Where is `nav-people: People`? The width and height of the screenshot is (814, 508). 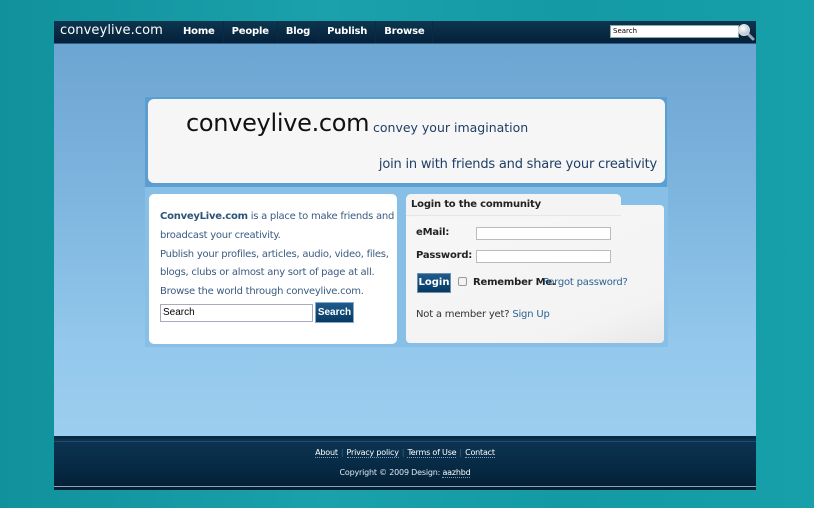
nav-people: People is located at coordinates (251, 32).